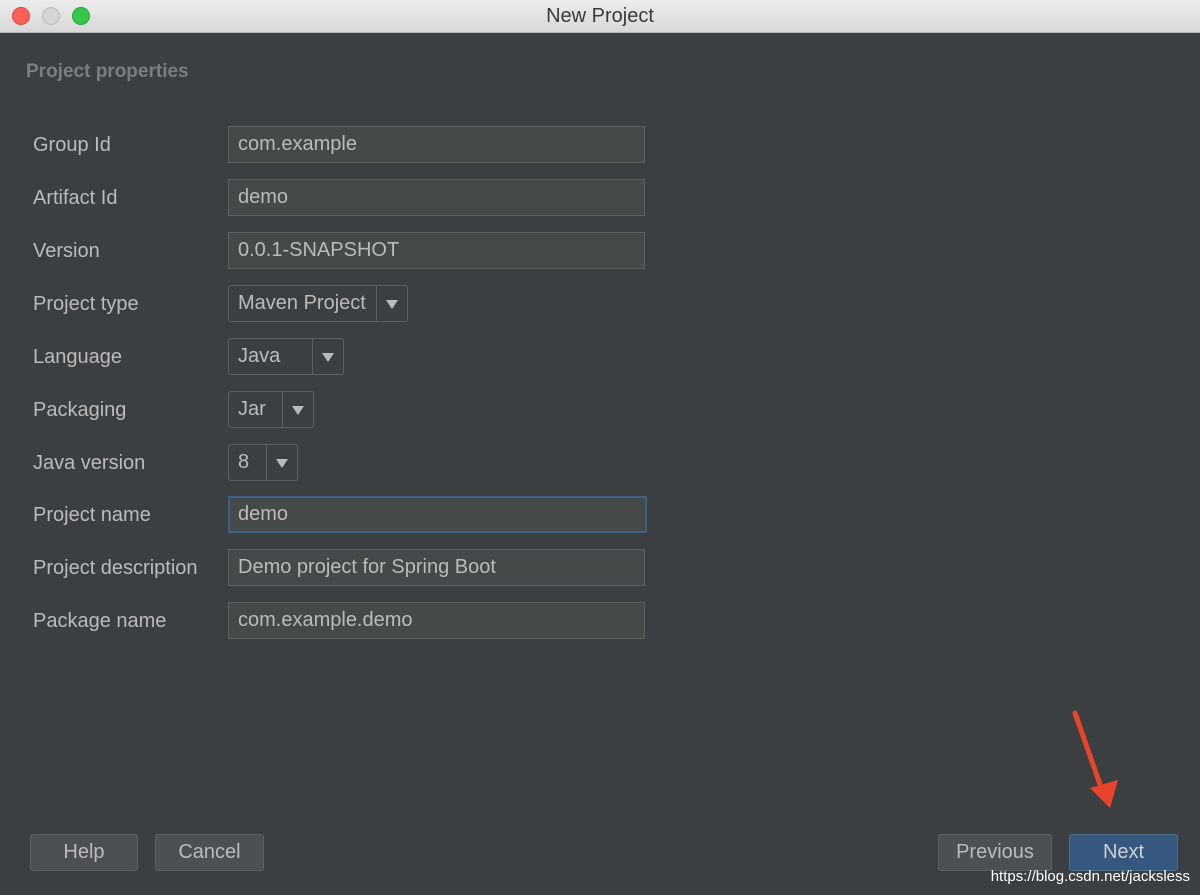 The width and height of the screenshot is (1200, 895). I want to click on project-type-row: Project type Maven Project, so click(600, 304).